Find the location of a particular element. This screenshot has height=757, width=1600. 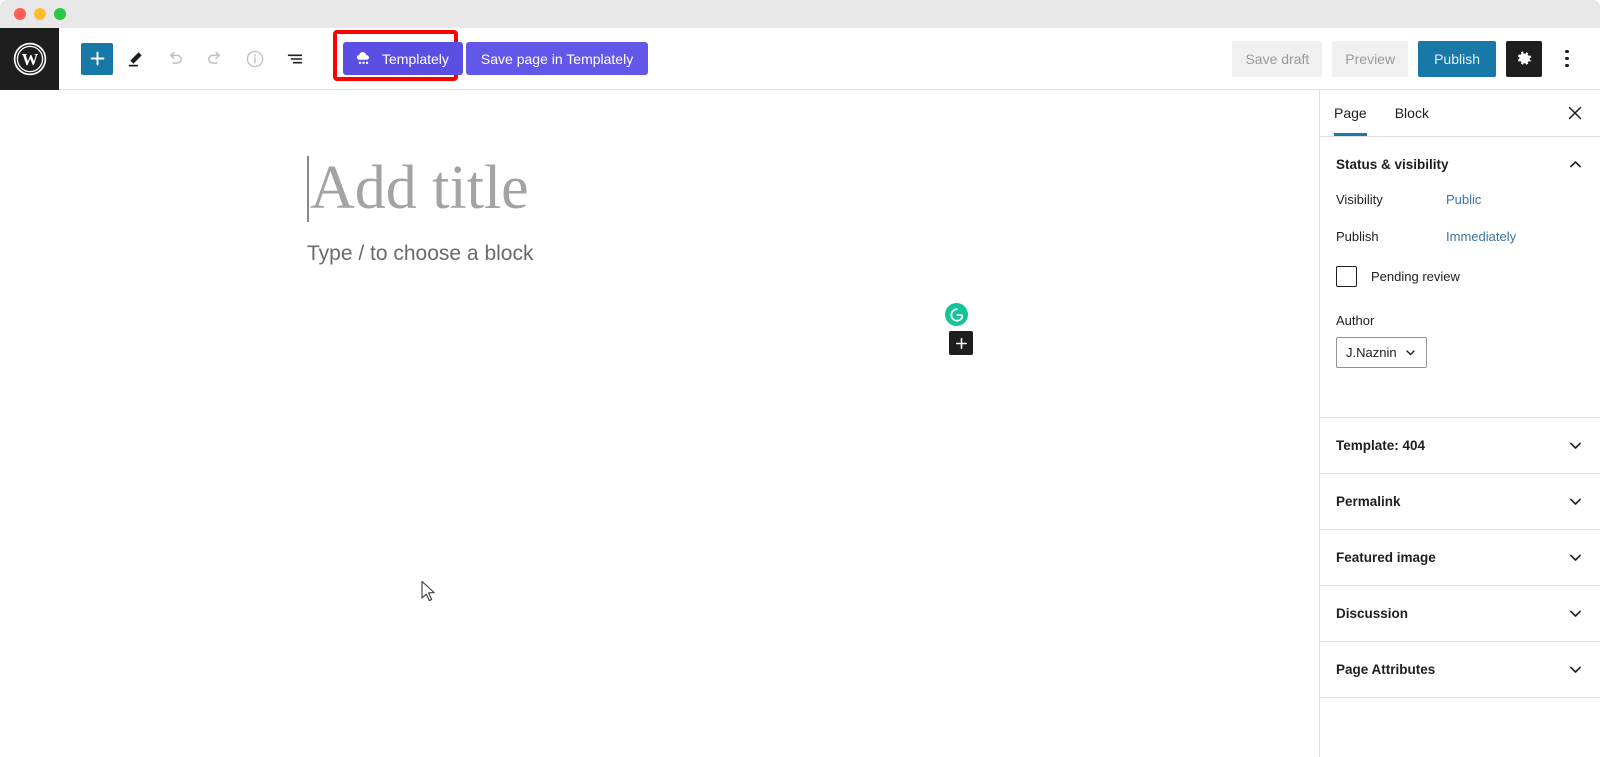

save-page-in-templately-button: Save page in Templately is located at coordinates (557, 58).